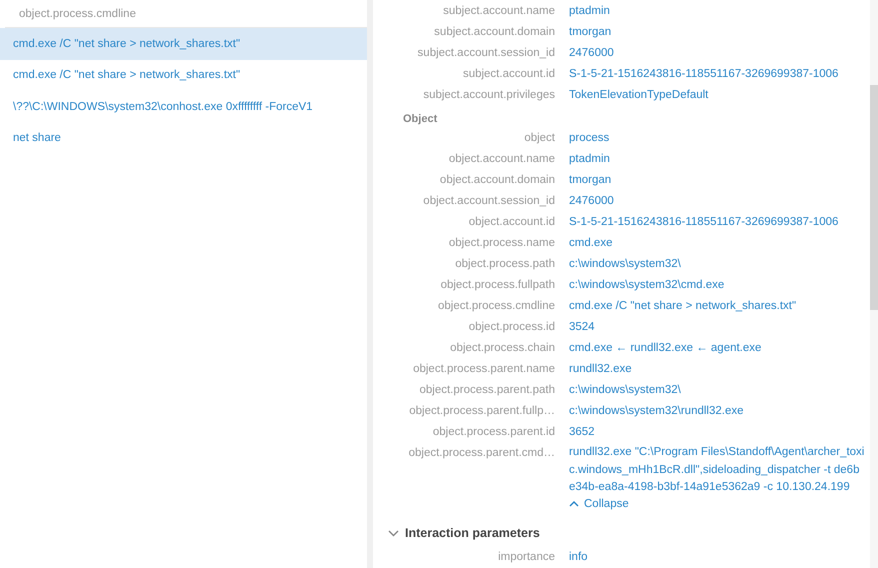 The width and height of the screenshot is (878, 568). Describe the element at coordinates (591, 243) in the screenshot. I see `field-value: cmd.exe` at that location.